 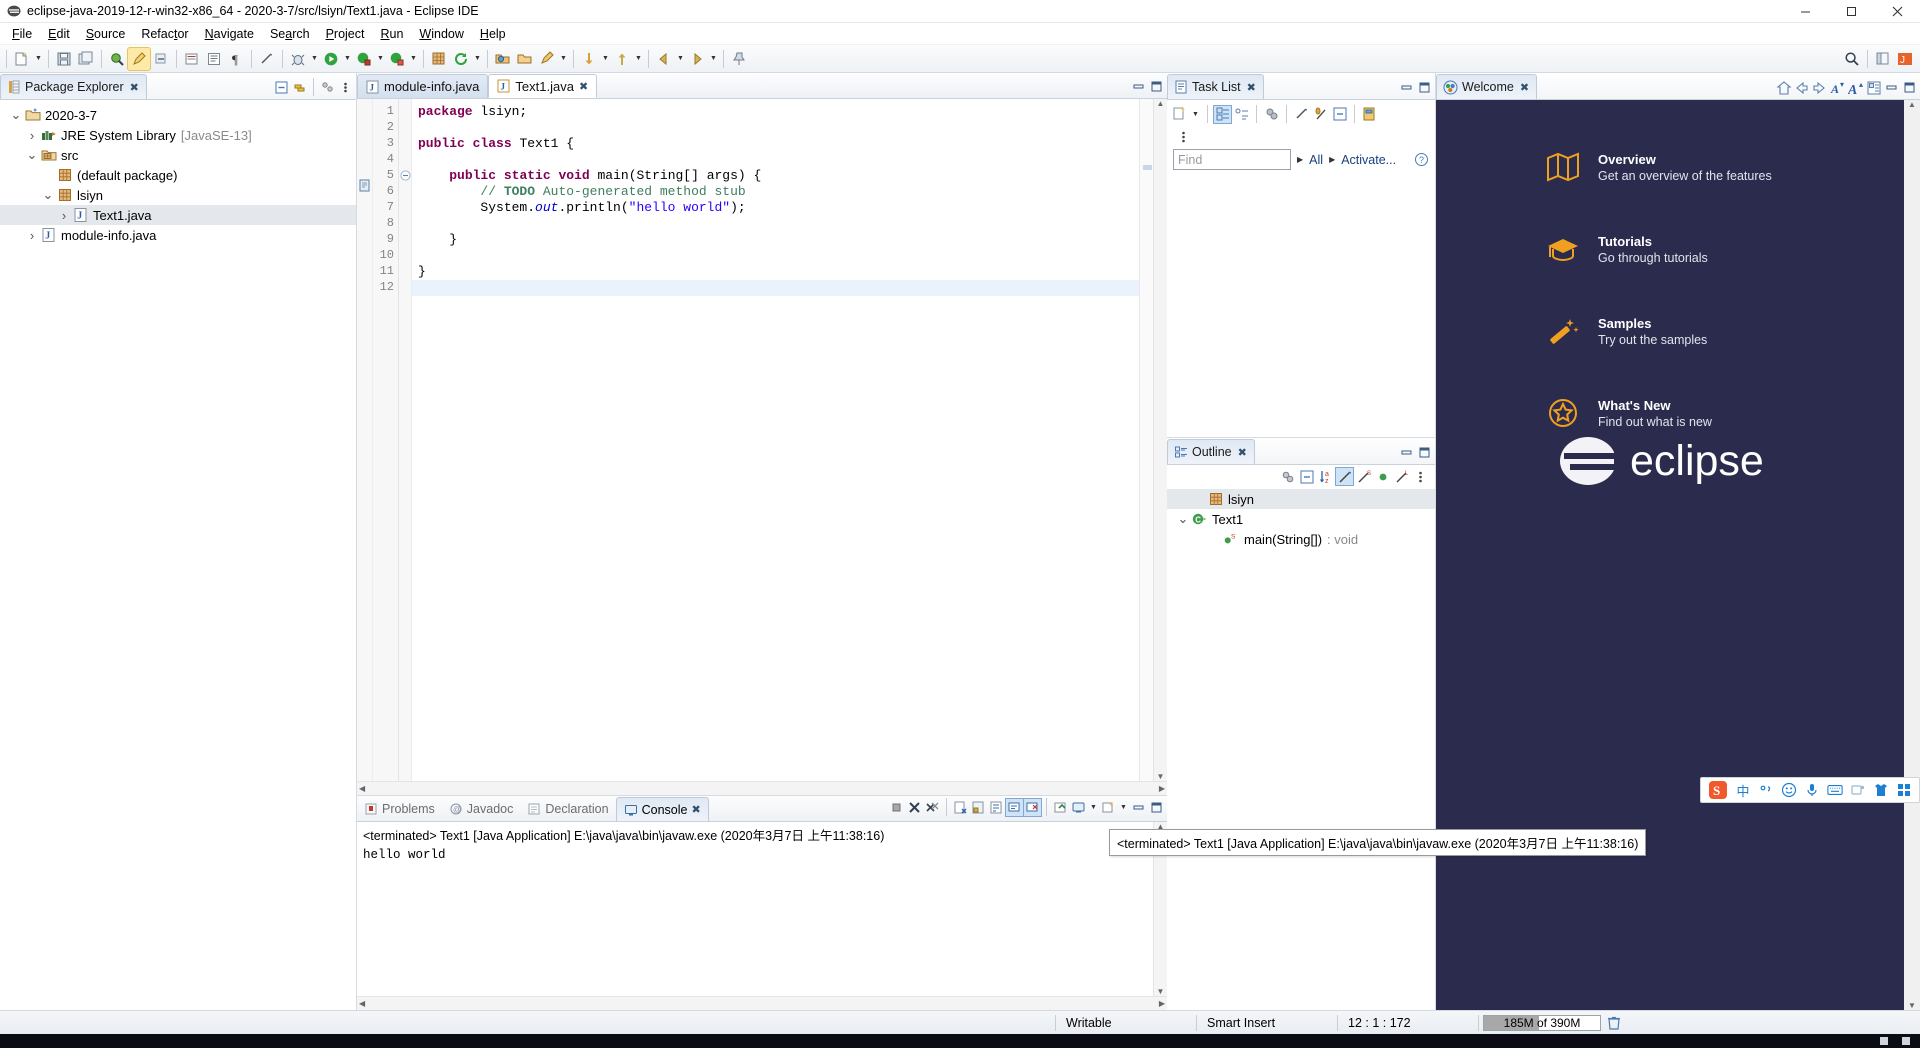 I want to click on debug-dropdown: ▼, so click(x=314, y=59).